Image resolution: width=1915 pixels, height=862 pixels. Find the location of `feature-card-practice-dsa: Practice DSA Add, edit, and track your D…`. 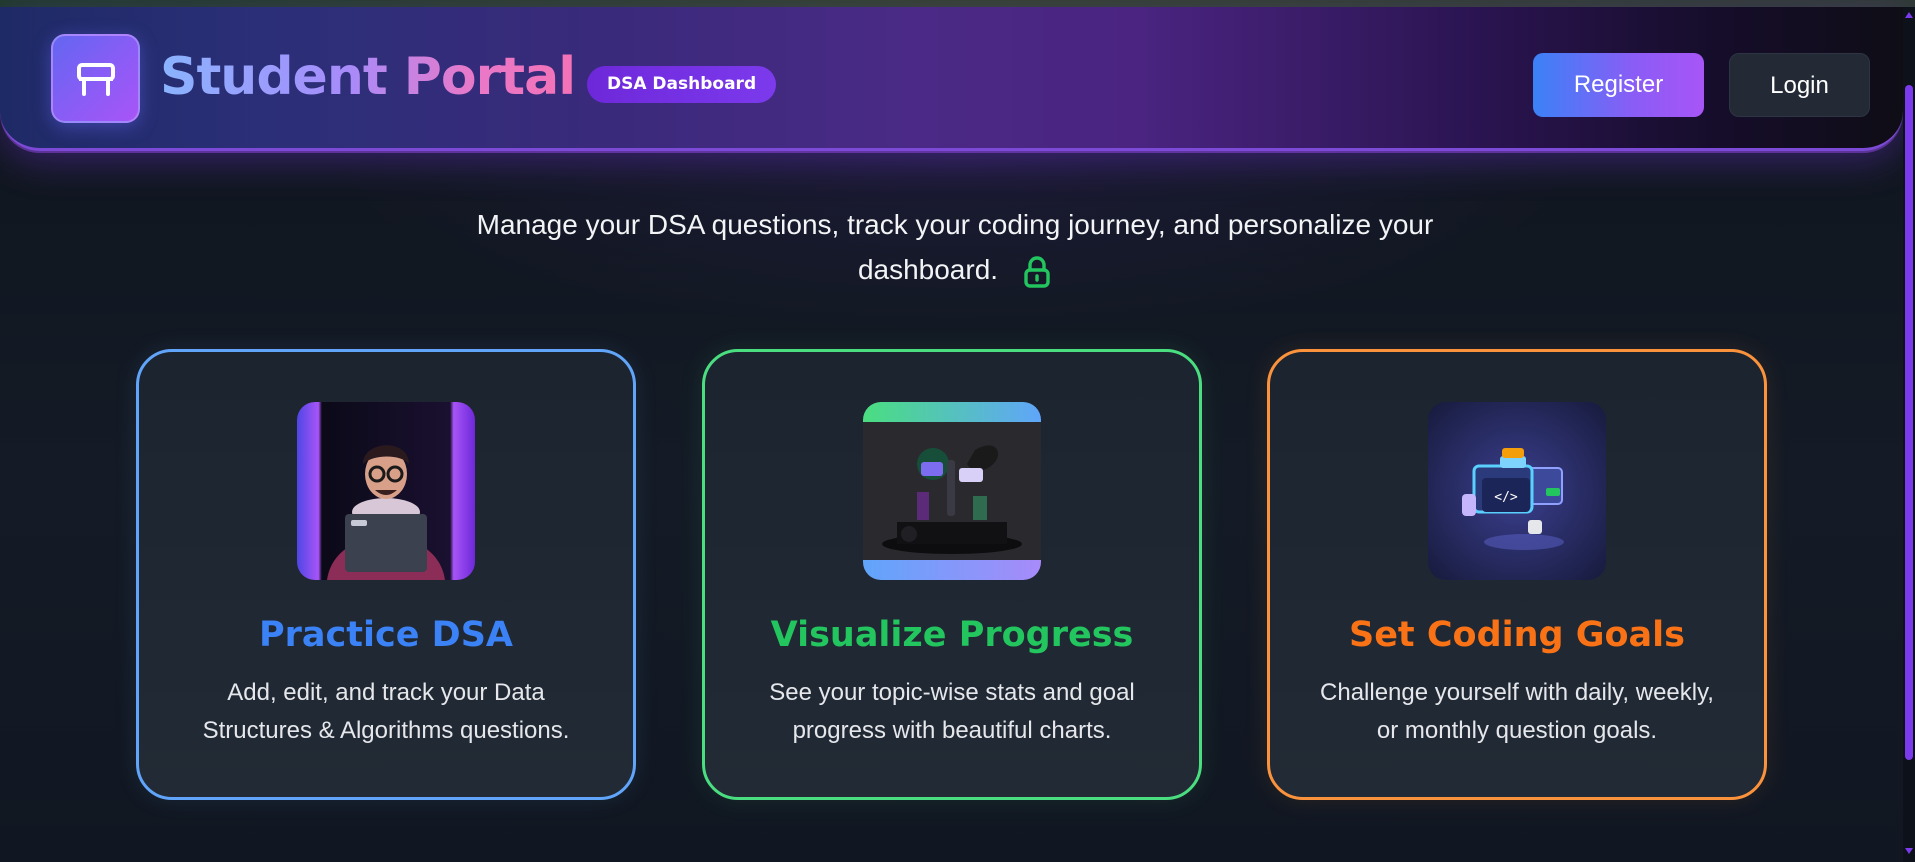

feature-card-practice-dsa: Practice DSA Add, edit, and track your D… is located at coordinates (386, 574).